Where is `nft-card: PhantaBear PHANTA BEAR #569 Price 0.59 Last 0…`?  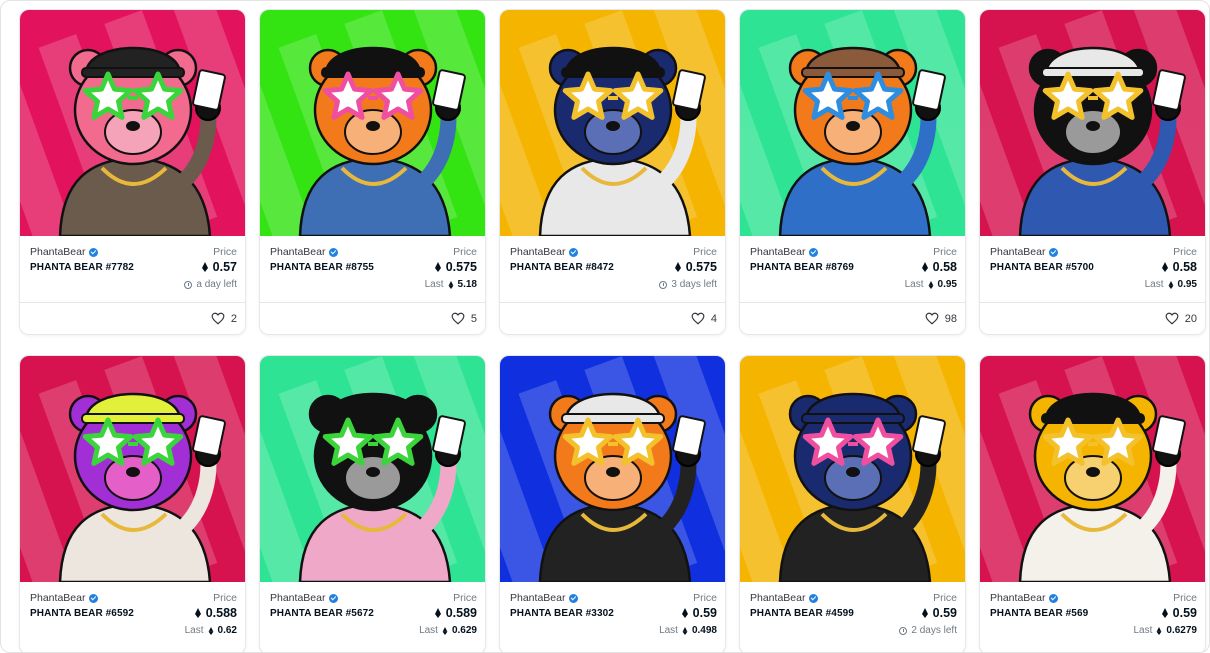
nft-card: PhantaBear PHANTA BEAR #569 Price 0.59 Last 0… is located at coordinates (1092, 503).